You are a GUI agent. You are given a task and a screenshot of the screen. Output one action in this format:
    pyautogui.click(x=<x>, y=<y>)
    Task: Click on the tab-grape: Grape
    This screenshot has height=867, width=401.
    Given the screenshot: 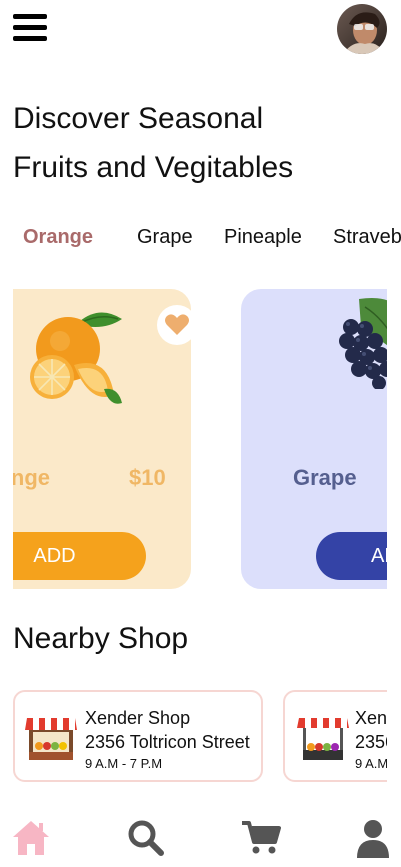 What is the action you would take?
    pyautogui.click(x=165, y=237)
    